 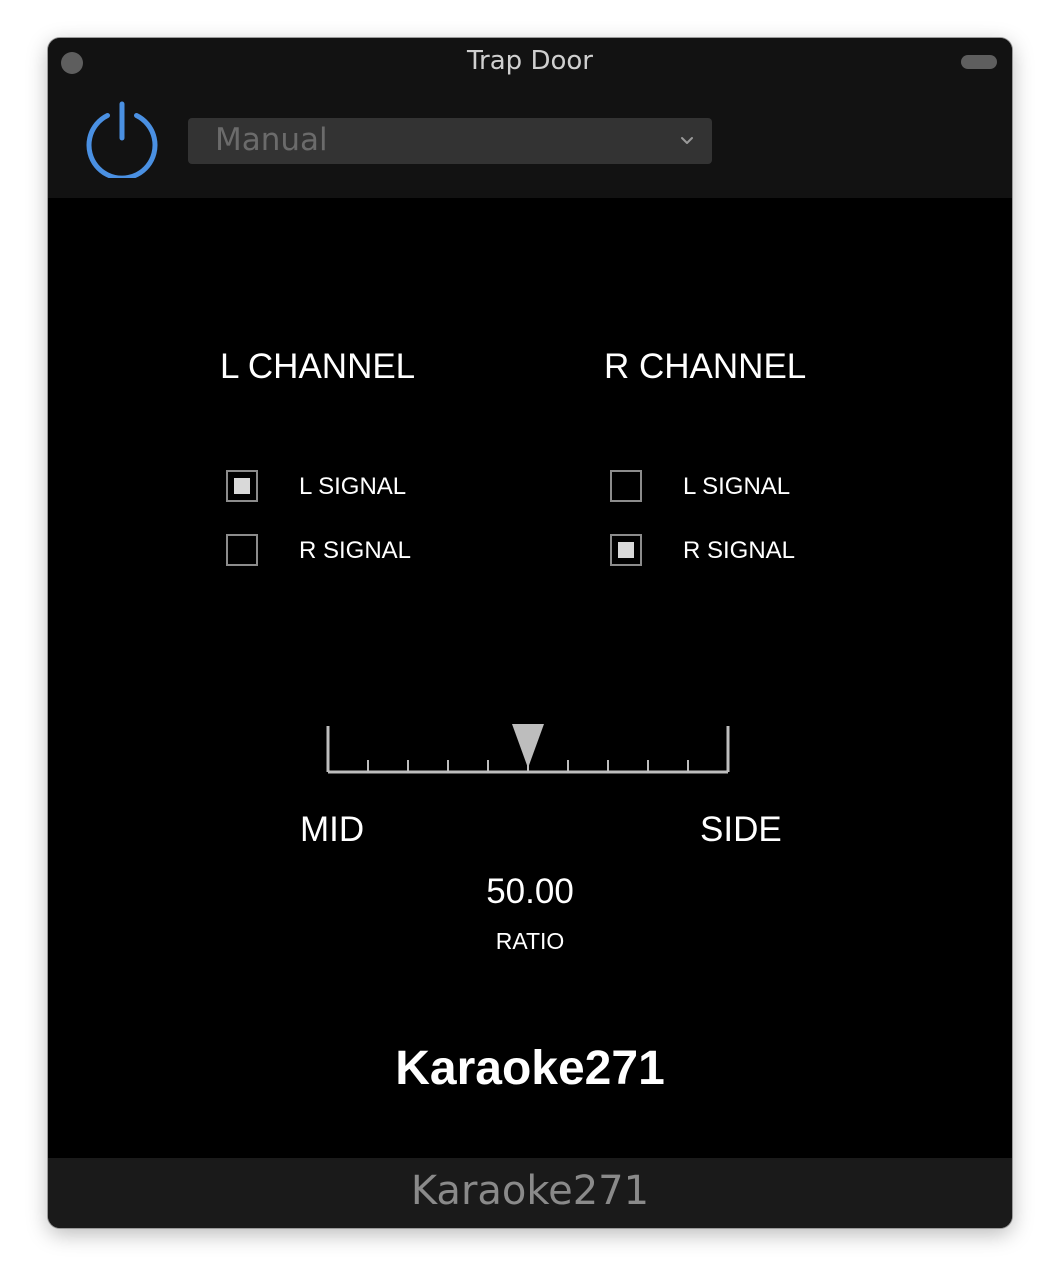 I want to click on title-bar: Trap Door Manual, so click(x=530, y=118).